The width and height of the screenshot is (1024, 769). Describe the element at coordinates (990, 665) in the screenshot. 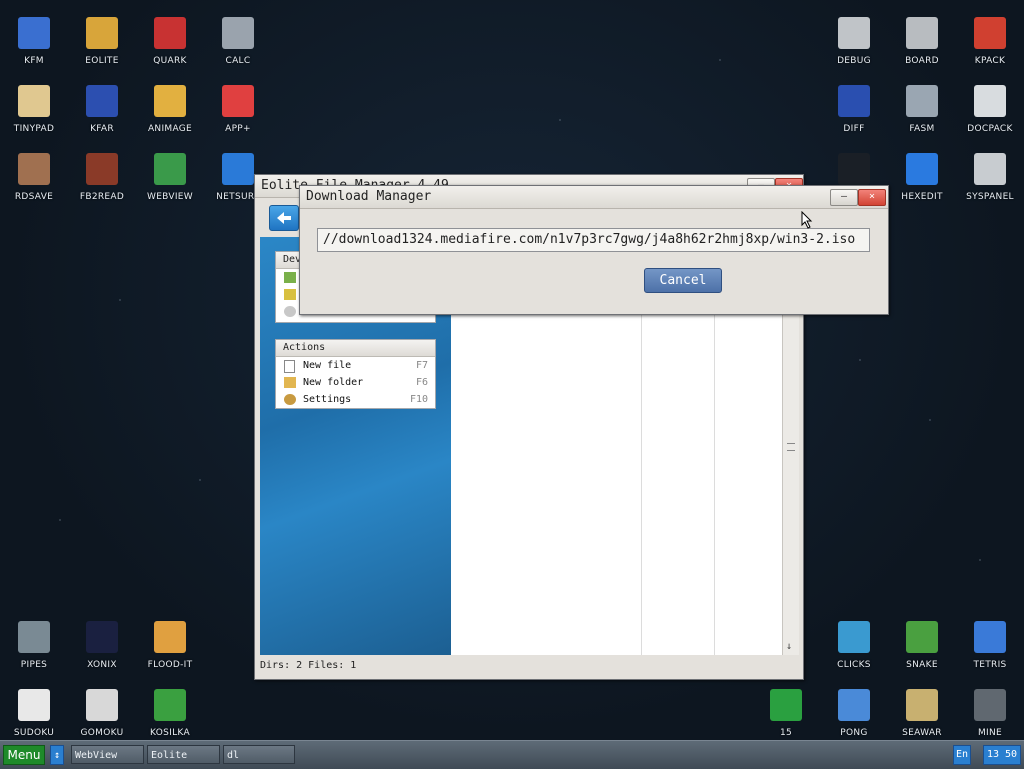

I see `desktop-icon-label: TETRIS` at that location.